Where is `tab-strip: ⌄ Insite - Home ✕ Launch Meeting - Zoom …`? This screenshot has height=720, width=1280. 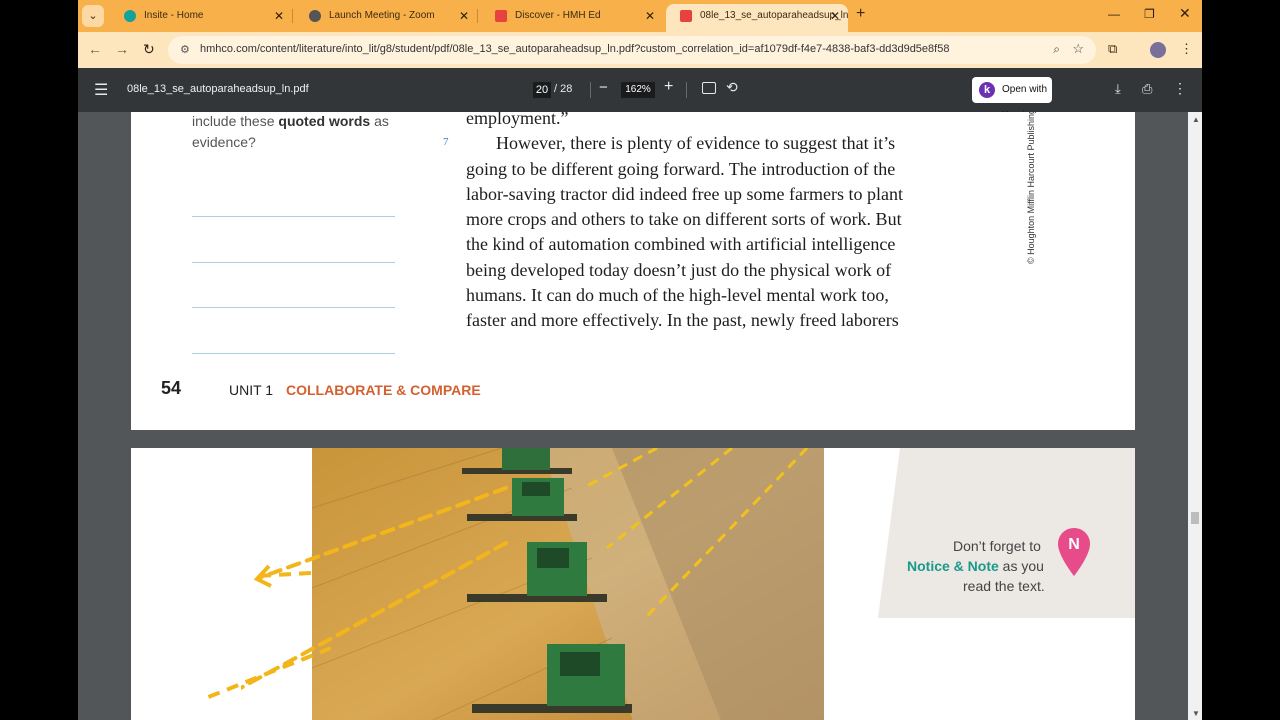
tab-strip: ⌄ Insite - Home ✕ Launch Meeting - Zoom … is located at coordinates (640, 16).